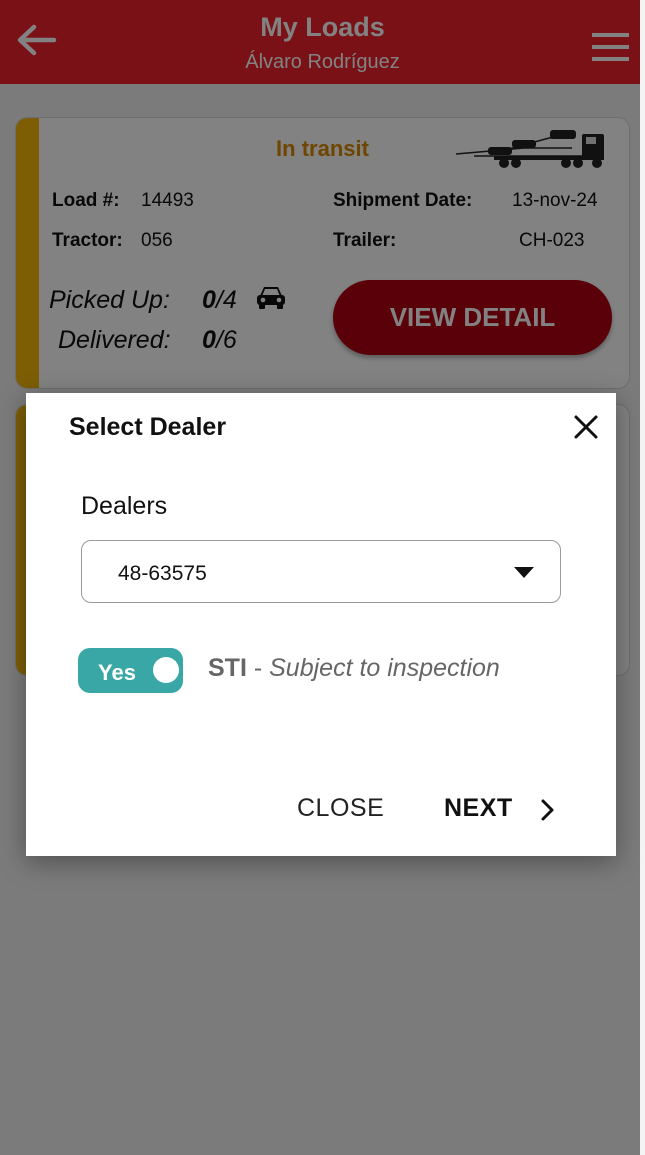  I want to click on chevron-right-icon, so click(547, 810).